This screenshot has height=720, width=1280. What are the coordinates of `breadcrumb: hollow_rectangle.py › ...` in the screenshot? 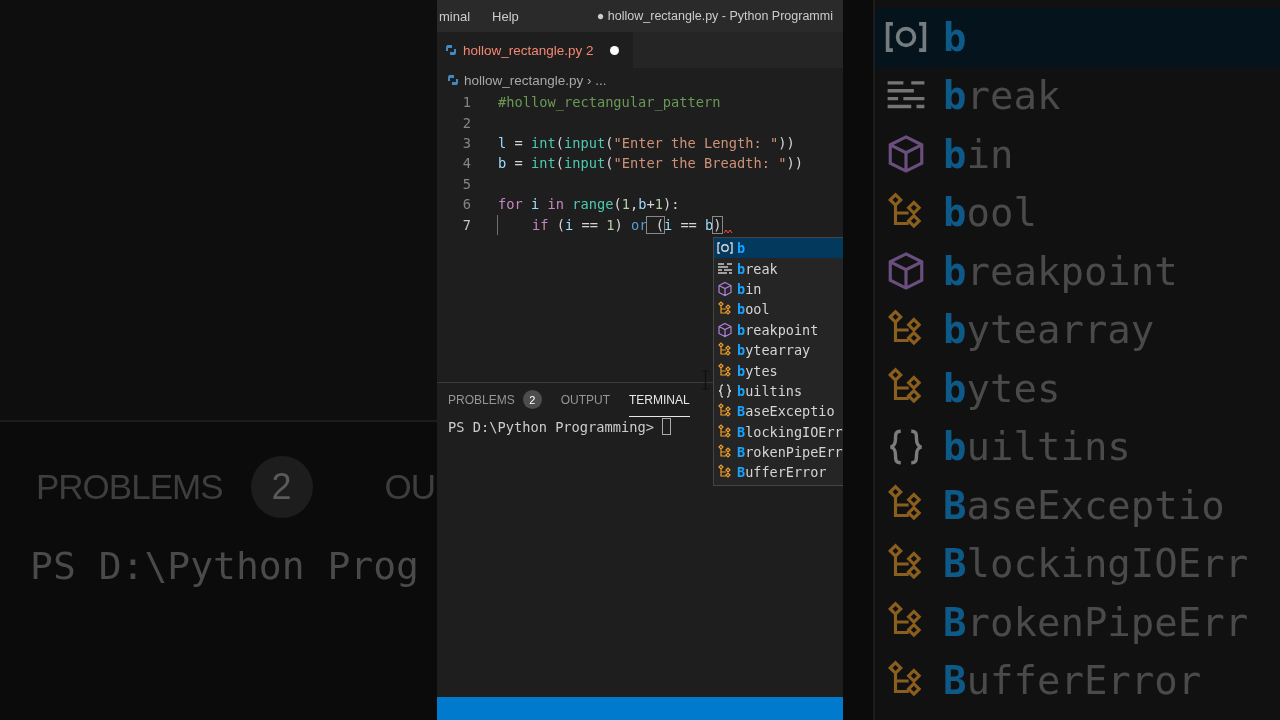 It's located at (535, 80).